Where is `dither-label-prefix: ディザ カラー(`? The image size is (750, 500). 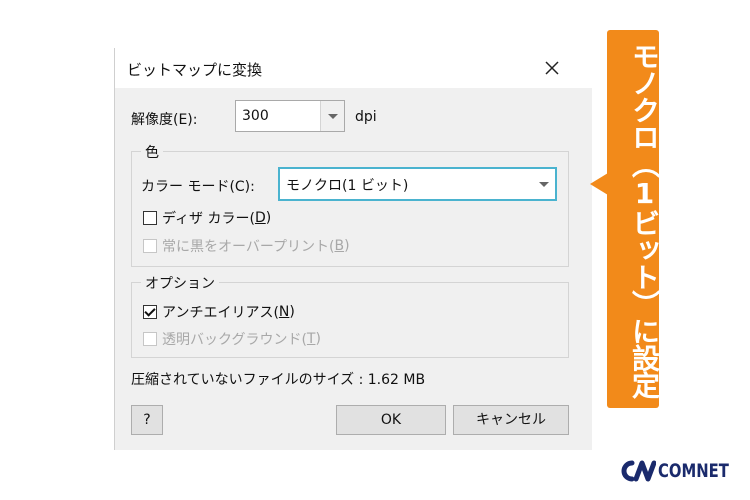
dither-label-prefix: ディザ カラー( is located at coordinates (208, 219).